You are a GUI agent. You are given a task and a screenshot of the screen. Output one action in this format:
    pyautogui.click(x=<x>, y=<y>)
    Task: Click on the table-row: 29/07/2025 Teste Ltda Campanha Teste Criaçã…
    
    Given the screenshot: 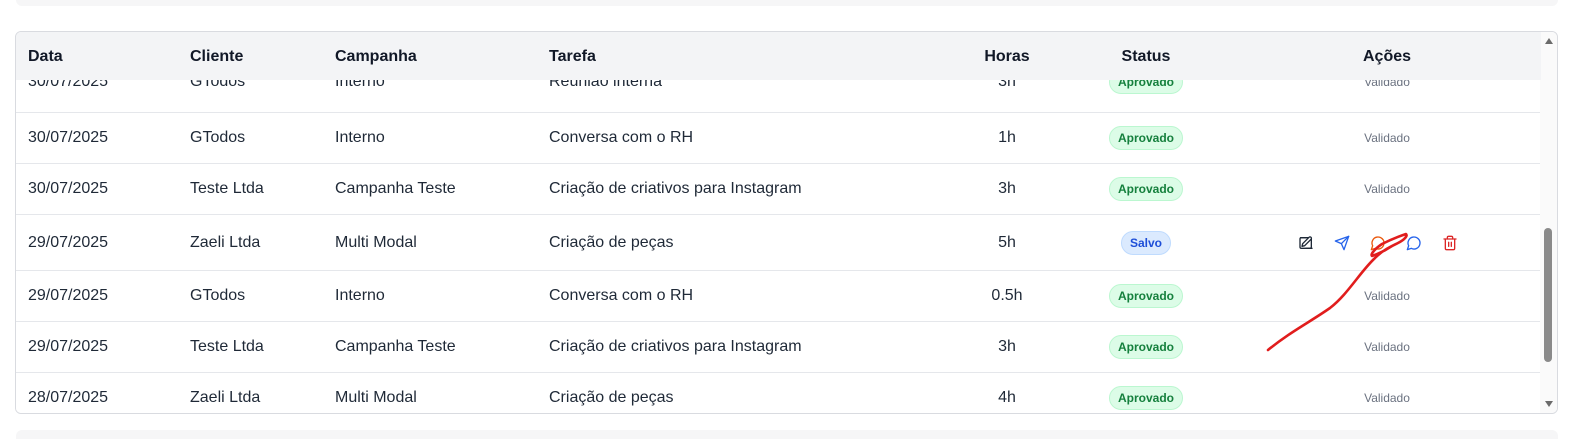 What is the action you would take?
    pyautogui.click(x=778, y=347)
    